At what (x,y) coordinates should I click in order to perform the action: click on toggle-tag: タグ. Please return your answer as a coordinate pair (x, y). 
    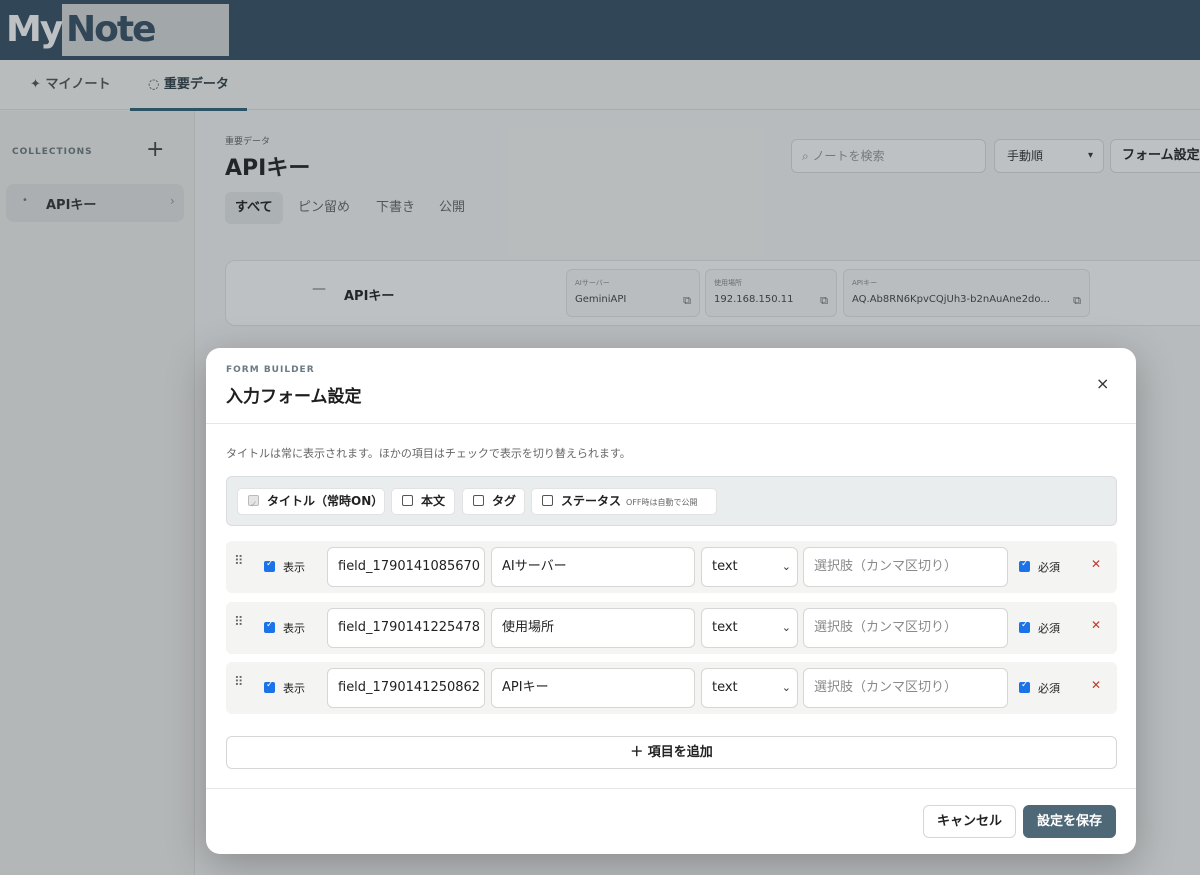
    Looking at the image, I should click on (493, 501).